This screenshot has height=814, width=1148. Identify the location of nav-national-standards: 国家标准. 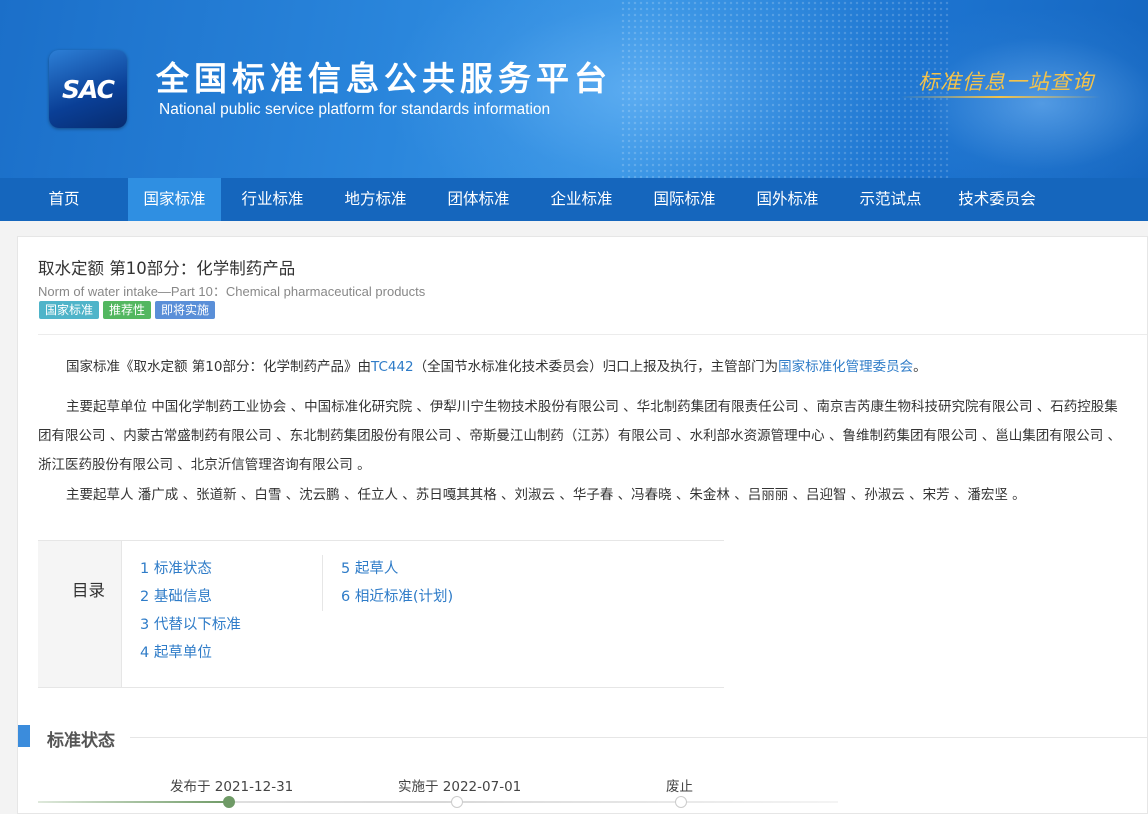
(174, 199).